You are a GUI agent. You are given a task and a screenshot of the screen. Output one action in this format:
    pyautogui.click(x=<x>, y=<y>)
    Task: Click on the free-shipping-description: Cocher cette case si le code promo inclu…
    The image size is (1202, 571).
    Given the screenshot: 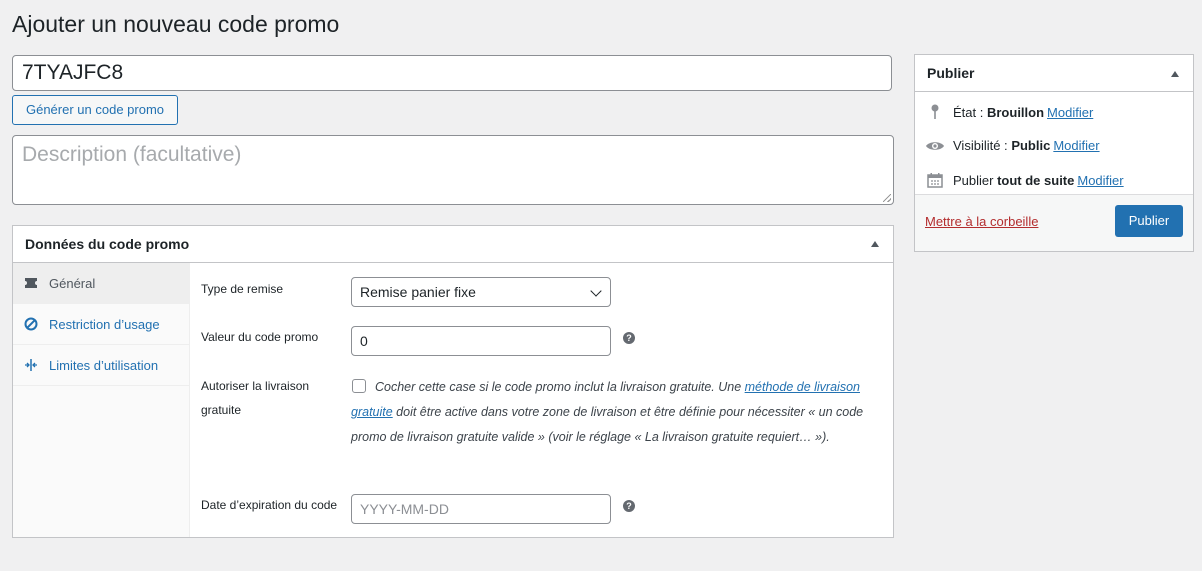 What is the action you would take?
    pyautogui.click(x=611, y=412)
    